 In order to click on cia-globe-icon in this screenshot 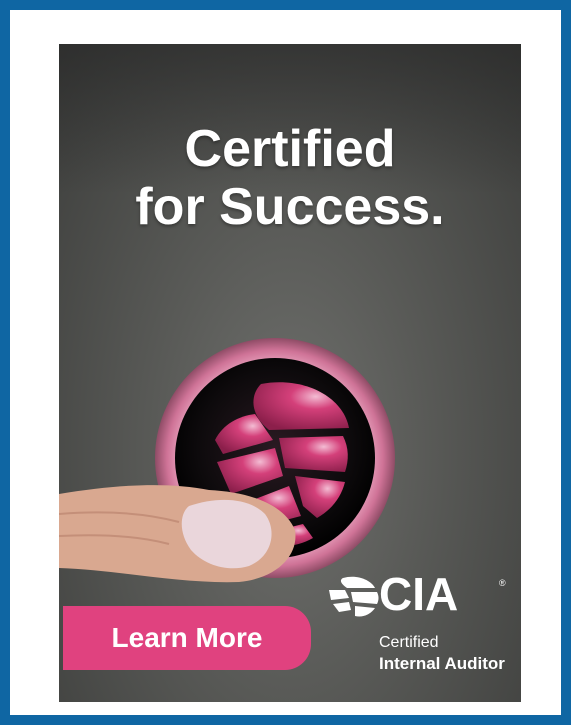, I will do `click(354, 596)`.